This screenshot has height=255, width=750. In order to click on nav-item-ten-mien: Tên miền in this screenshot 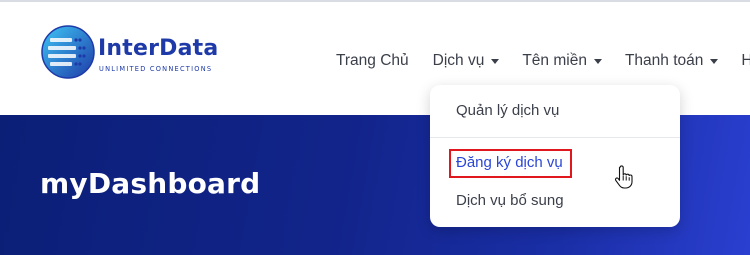, I will do `click(562, 61)`.